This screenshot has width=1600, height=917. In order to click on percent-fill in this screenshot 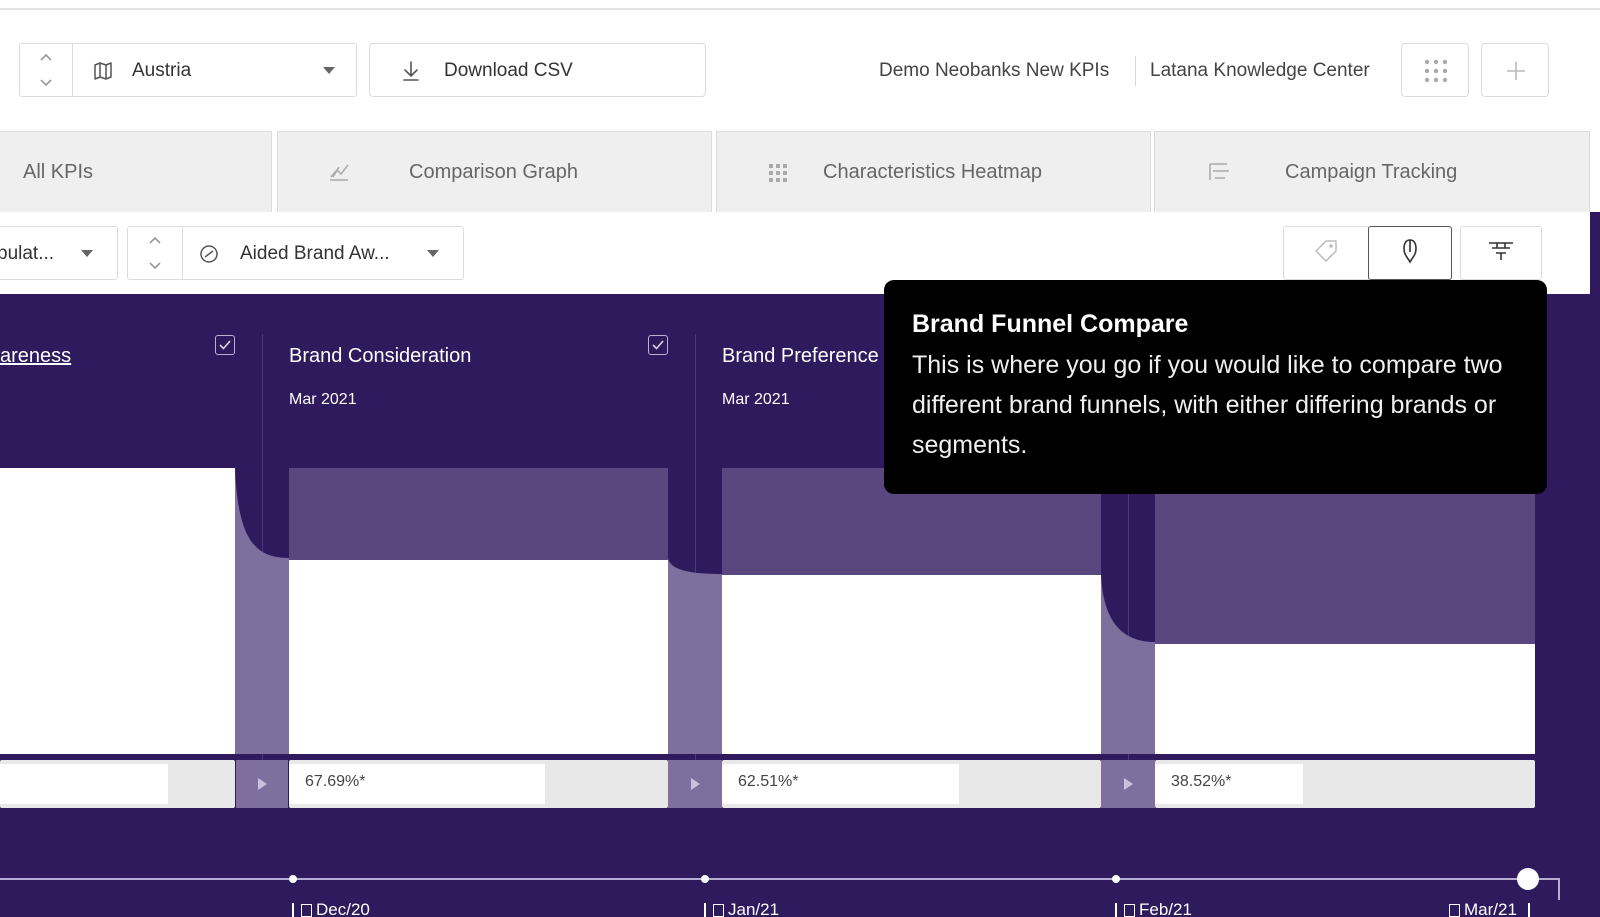, I will do `click(84, 784)`.